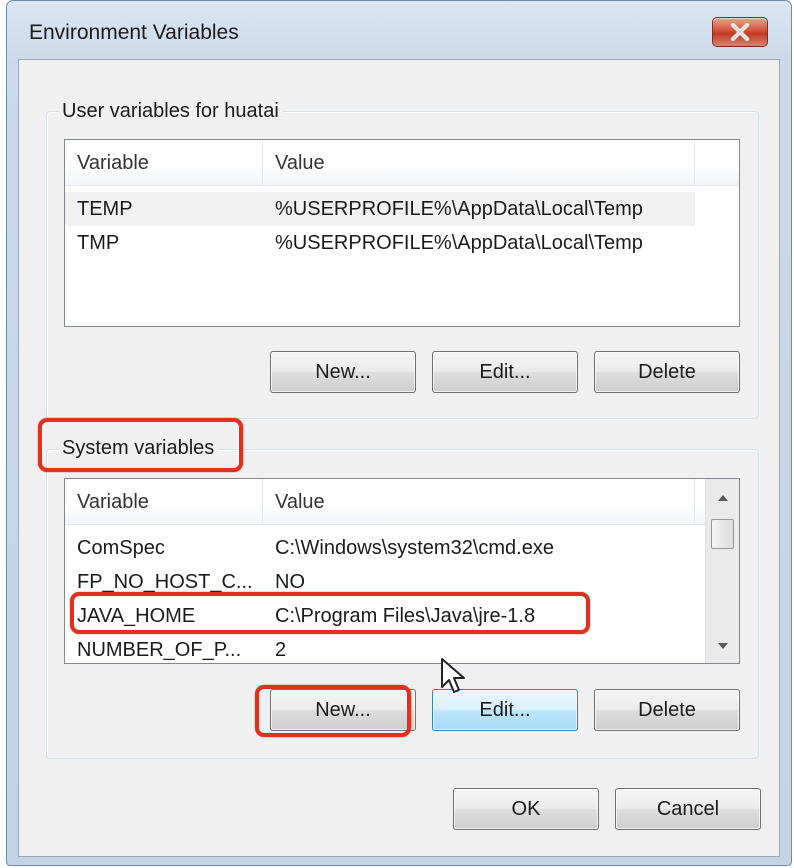 The width and height of the screenshot is (794, 868). What do you see at coordinates (453, 675) in the screenshot?
I see `mouse-pointer-icon` at bounding box center [453, 675].